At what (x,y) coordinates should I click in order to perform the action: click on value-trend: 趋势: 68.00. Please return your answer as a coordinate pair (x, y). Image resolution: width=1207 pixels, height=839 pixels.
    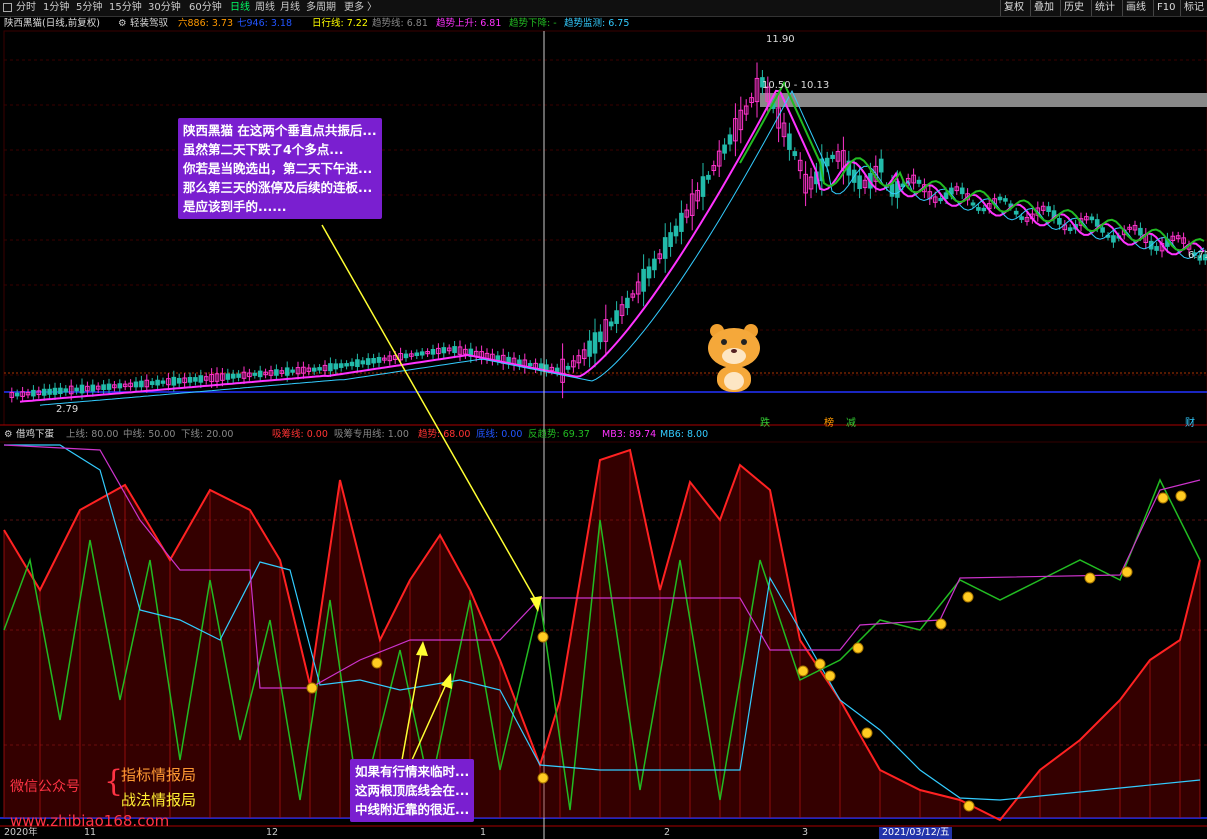
    Looking at the image, I should click on (444, 434).